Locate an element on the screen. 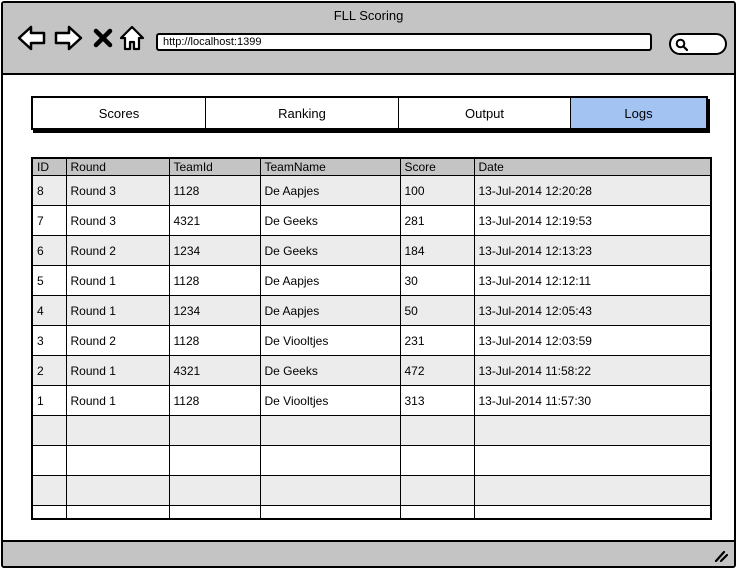  forward-arrow-icon is located at coordinates (68, 38).